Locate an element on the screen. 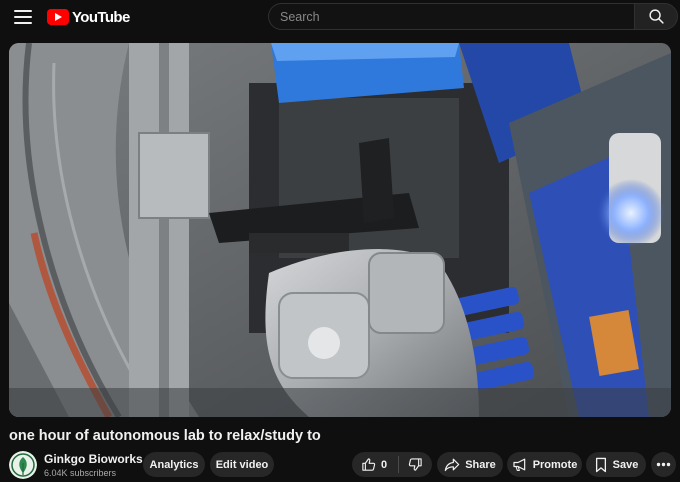  more-horiz-icon is located at coordinates (663, 464).